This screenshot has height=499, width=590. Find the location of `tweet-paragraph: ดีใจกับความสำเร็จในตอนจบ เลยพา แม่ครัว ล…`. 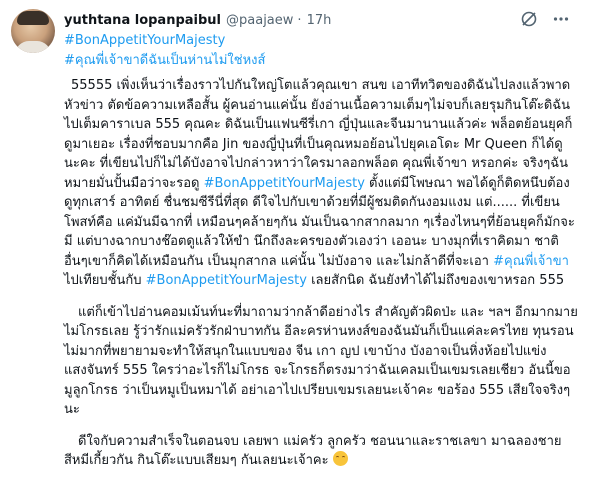

tweet-paragraph: ดีใจกับความสำเร็จในตอนจบ เลยพา แม่ครัว ล… is located at coordinates (321, 451).